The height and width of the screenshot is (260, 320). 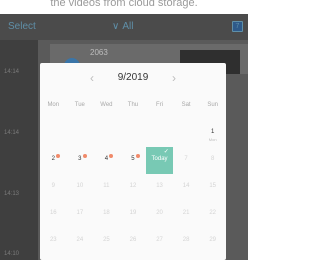 I want to click on weekday-label: Sun, so click(x=212, y=105).